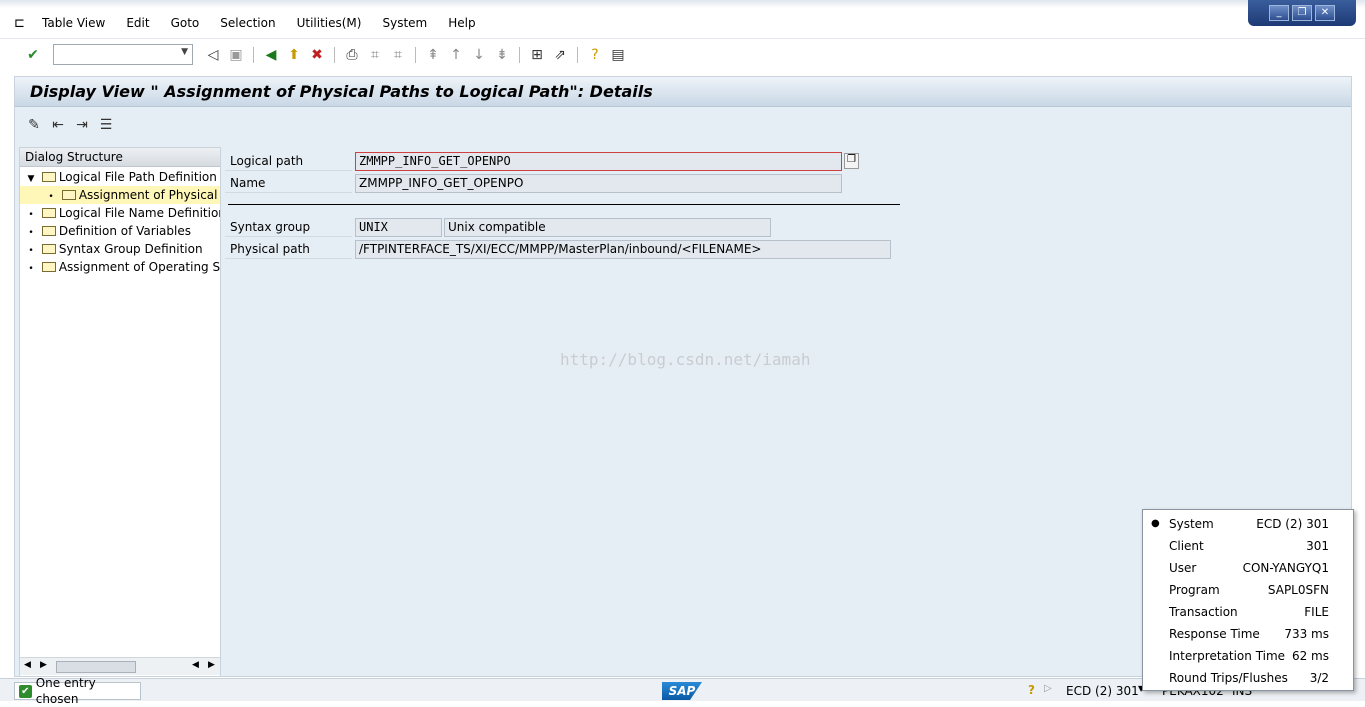 The width and height of the screenshot is (1365, 707). I want to click on shortcut-icon: ⇗, so click(560, 55).